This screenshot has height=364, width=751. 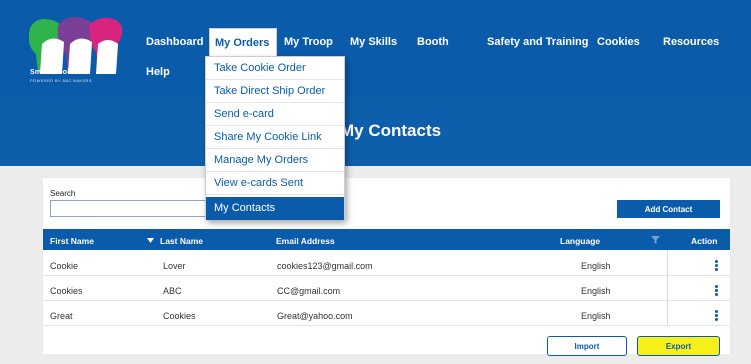 What do you see at coordinates (172, 291) in the screenshot?
I see `cell-last-name: ABC` at bounding box center [172, 291].